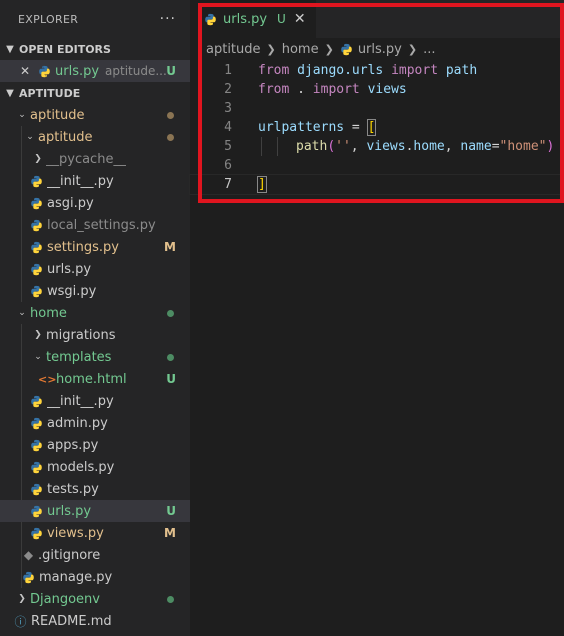 The image size is (564, 636). What do you see at coordinates (73, 445) in the screenshot?
I see `tree-item-label: apps.py` at bounding box center [73, 445].